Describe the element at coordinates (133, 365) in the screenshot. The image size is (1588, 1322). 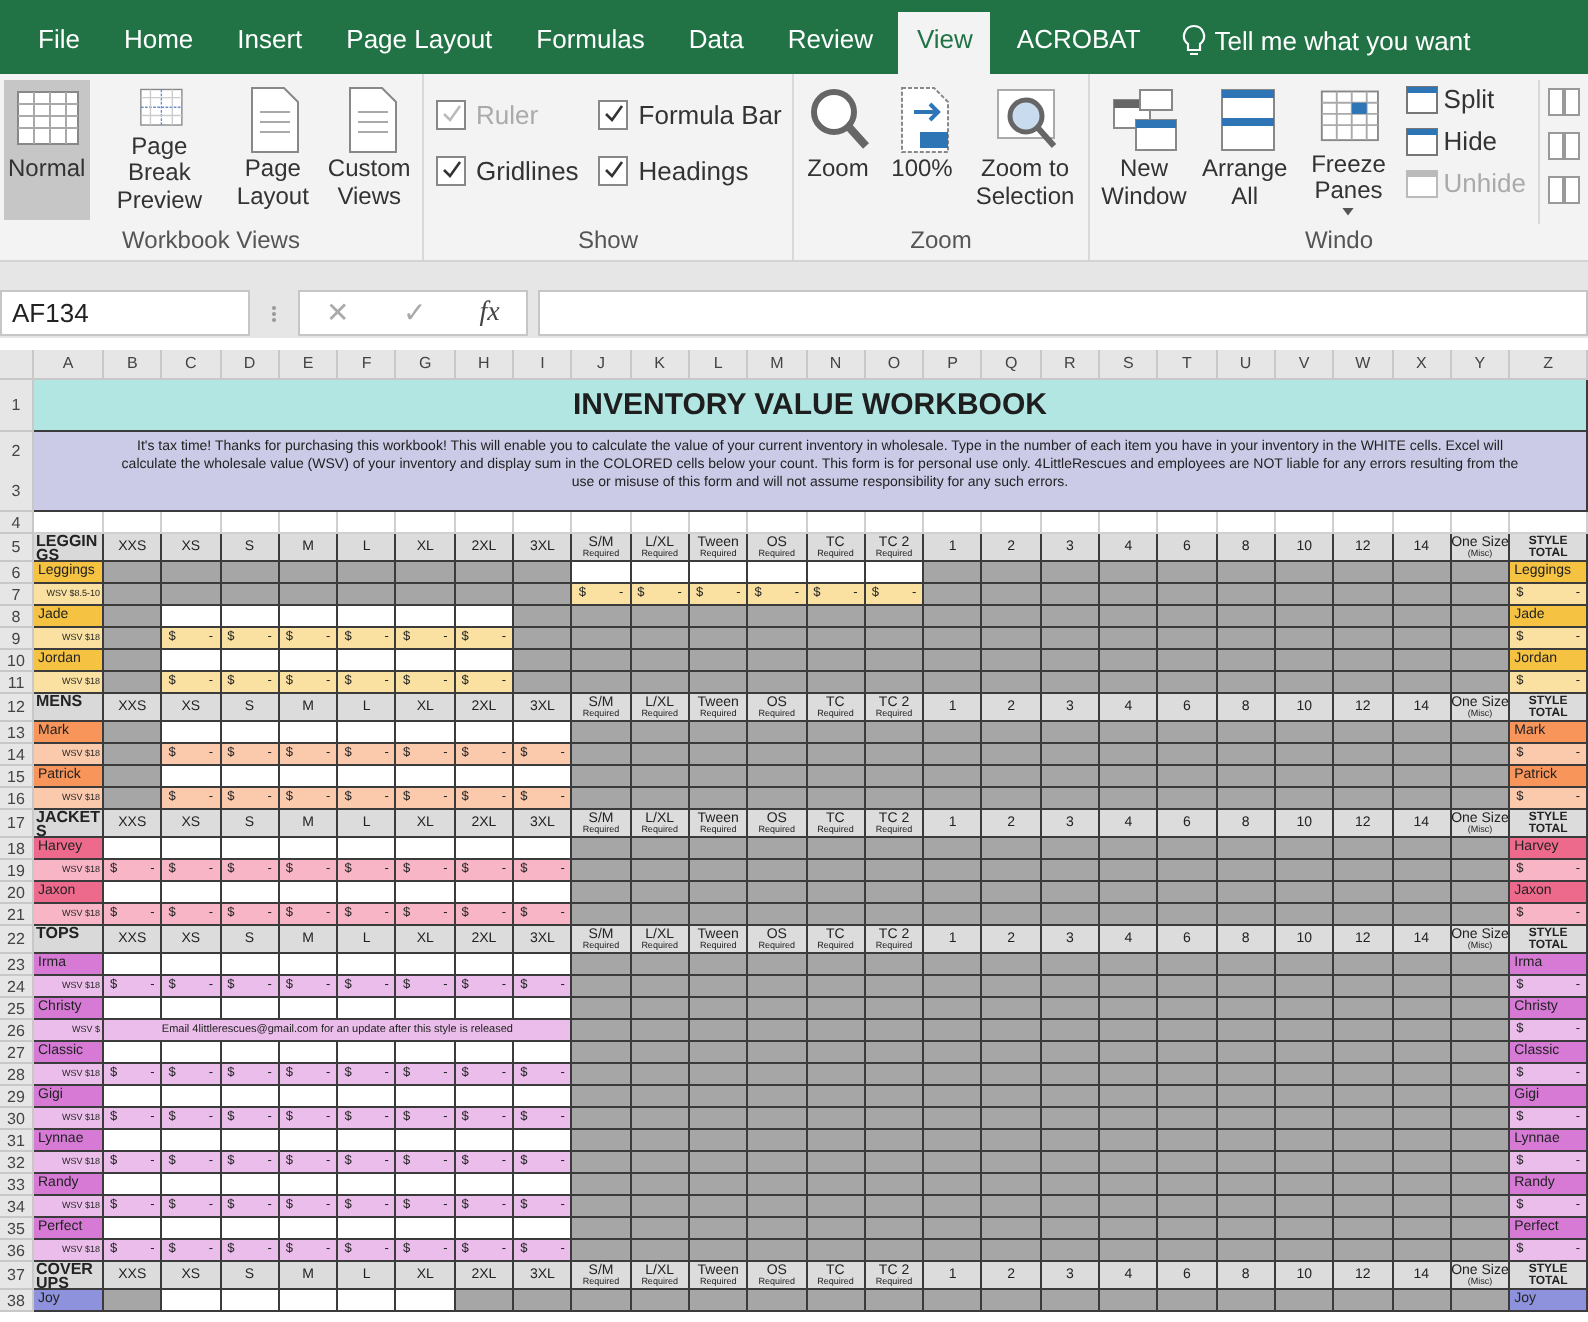
I see `column-header: B` at that location.